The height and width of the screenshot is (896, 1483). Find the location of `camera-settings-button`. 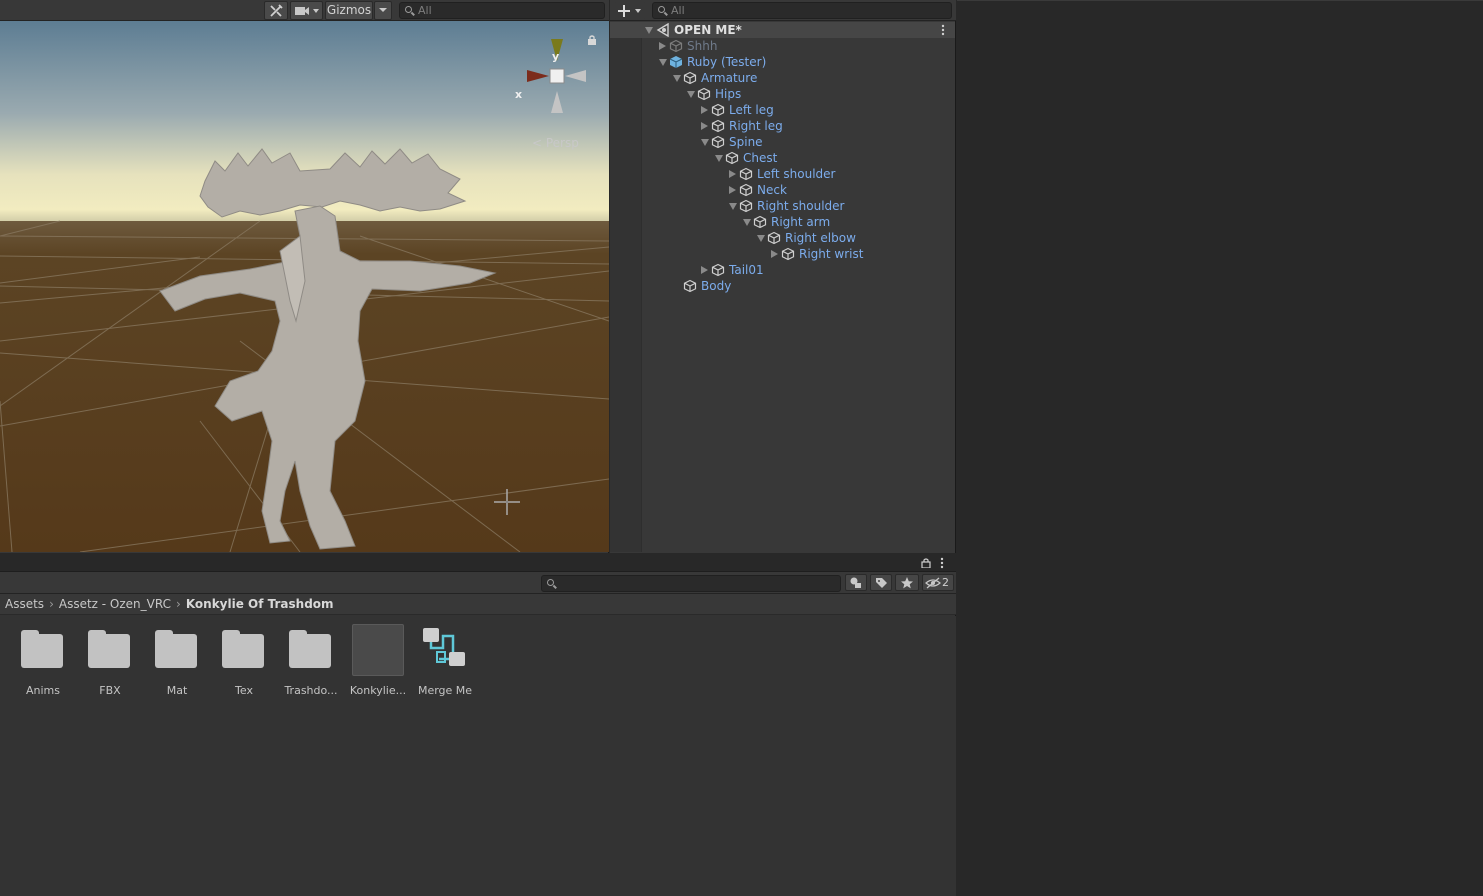

camera-settings-button is located at coordinates (306, 10).